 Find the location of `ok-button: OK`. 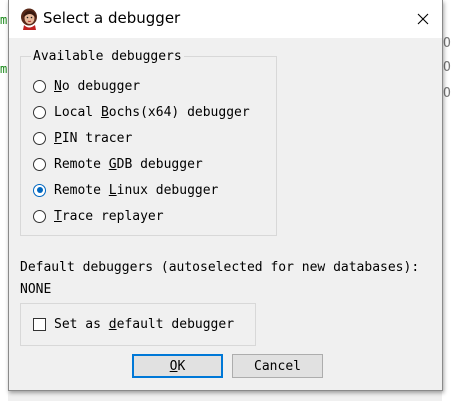

ok-button: OK is located at coordinates (177, 366).